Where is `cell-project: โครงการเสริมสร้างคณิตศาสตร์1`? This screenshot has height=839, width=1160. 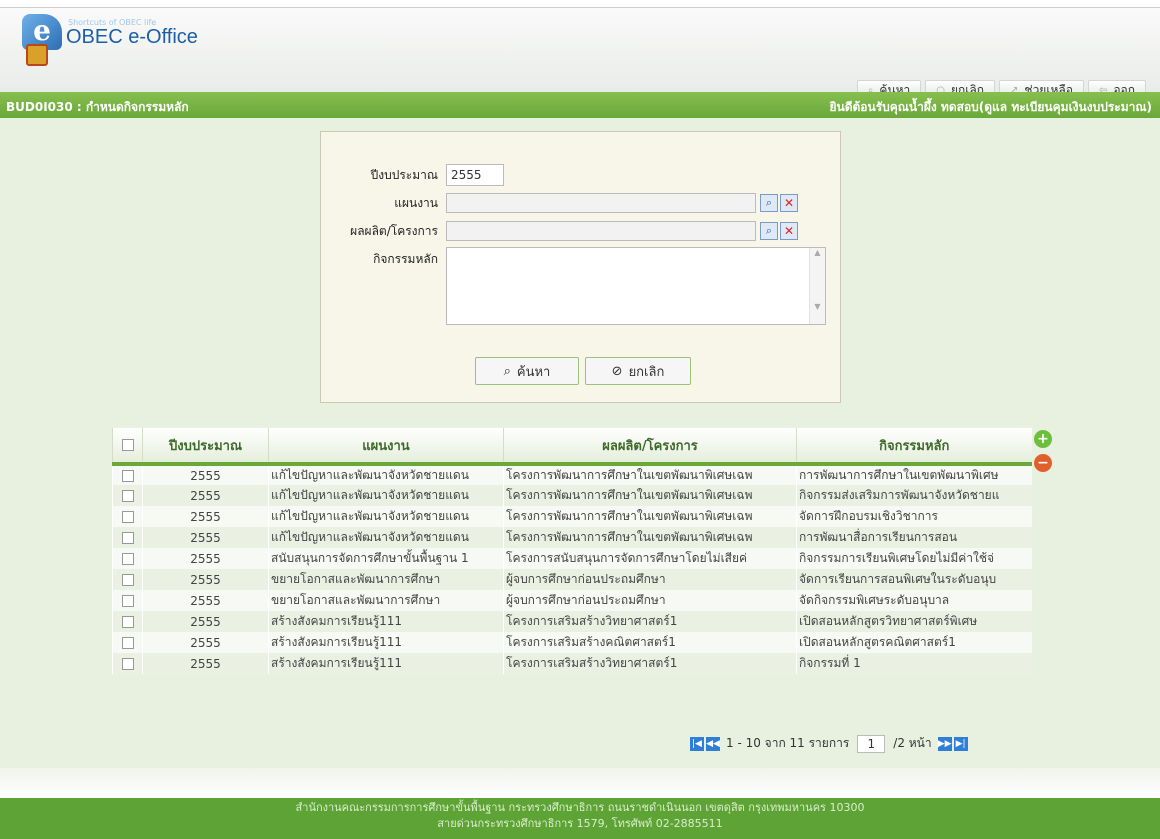 cell-project: โครงการเสริมสร้างคณิตศาสตร์1 is located at coordinates (650, 642).